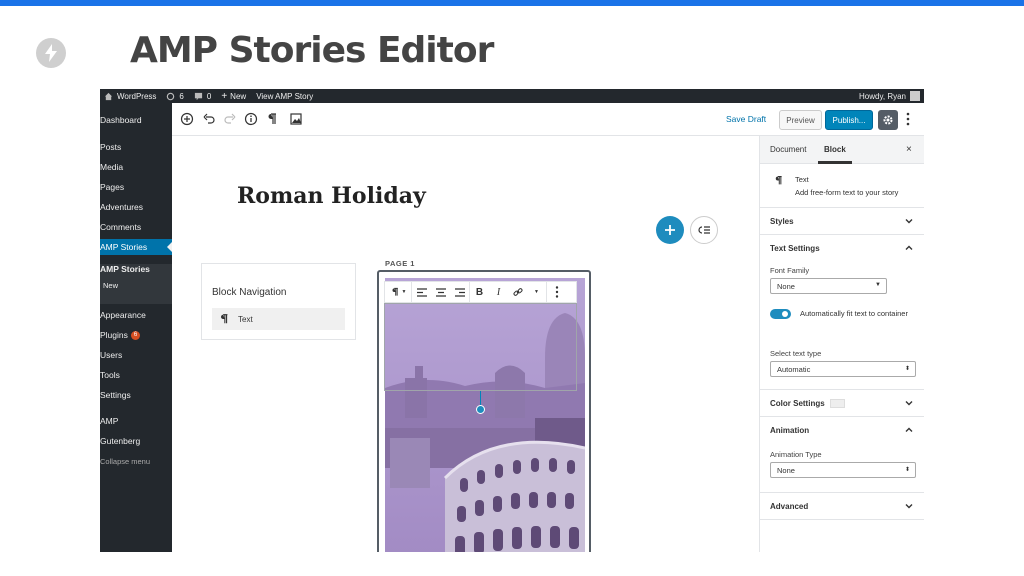 This screenshot has height=576, width=1024. What do you see at coordinates (136, 167) in the screenshot?
I see `sidebar-item-media: Media` at bounding box center [136, 167].